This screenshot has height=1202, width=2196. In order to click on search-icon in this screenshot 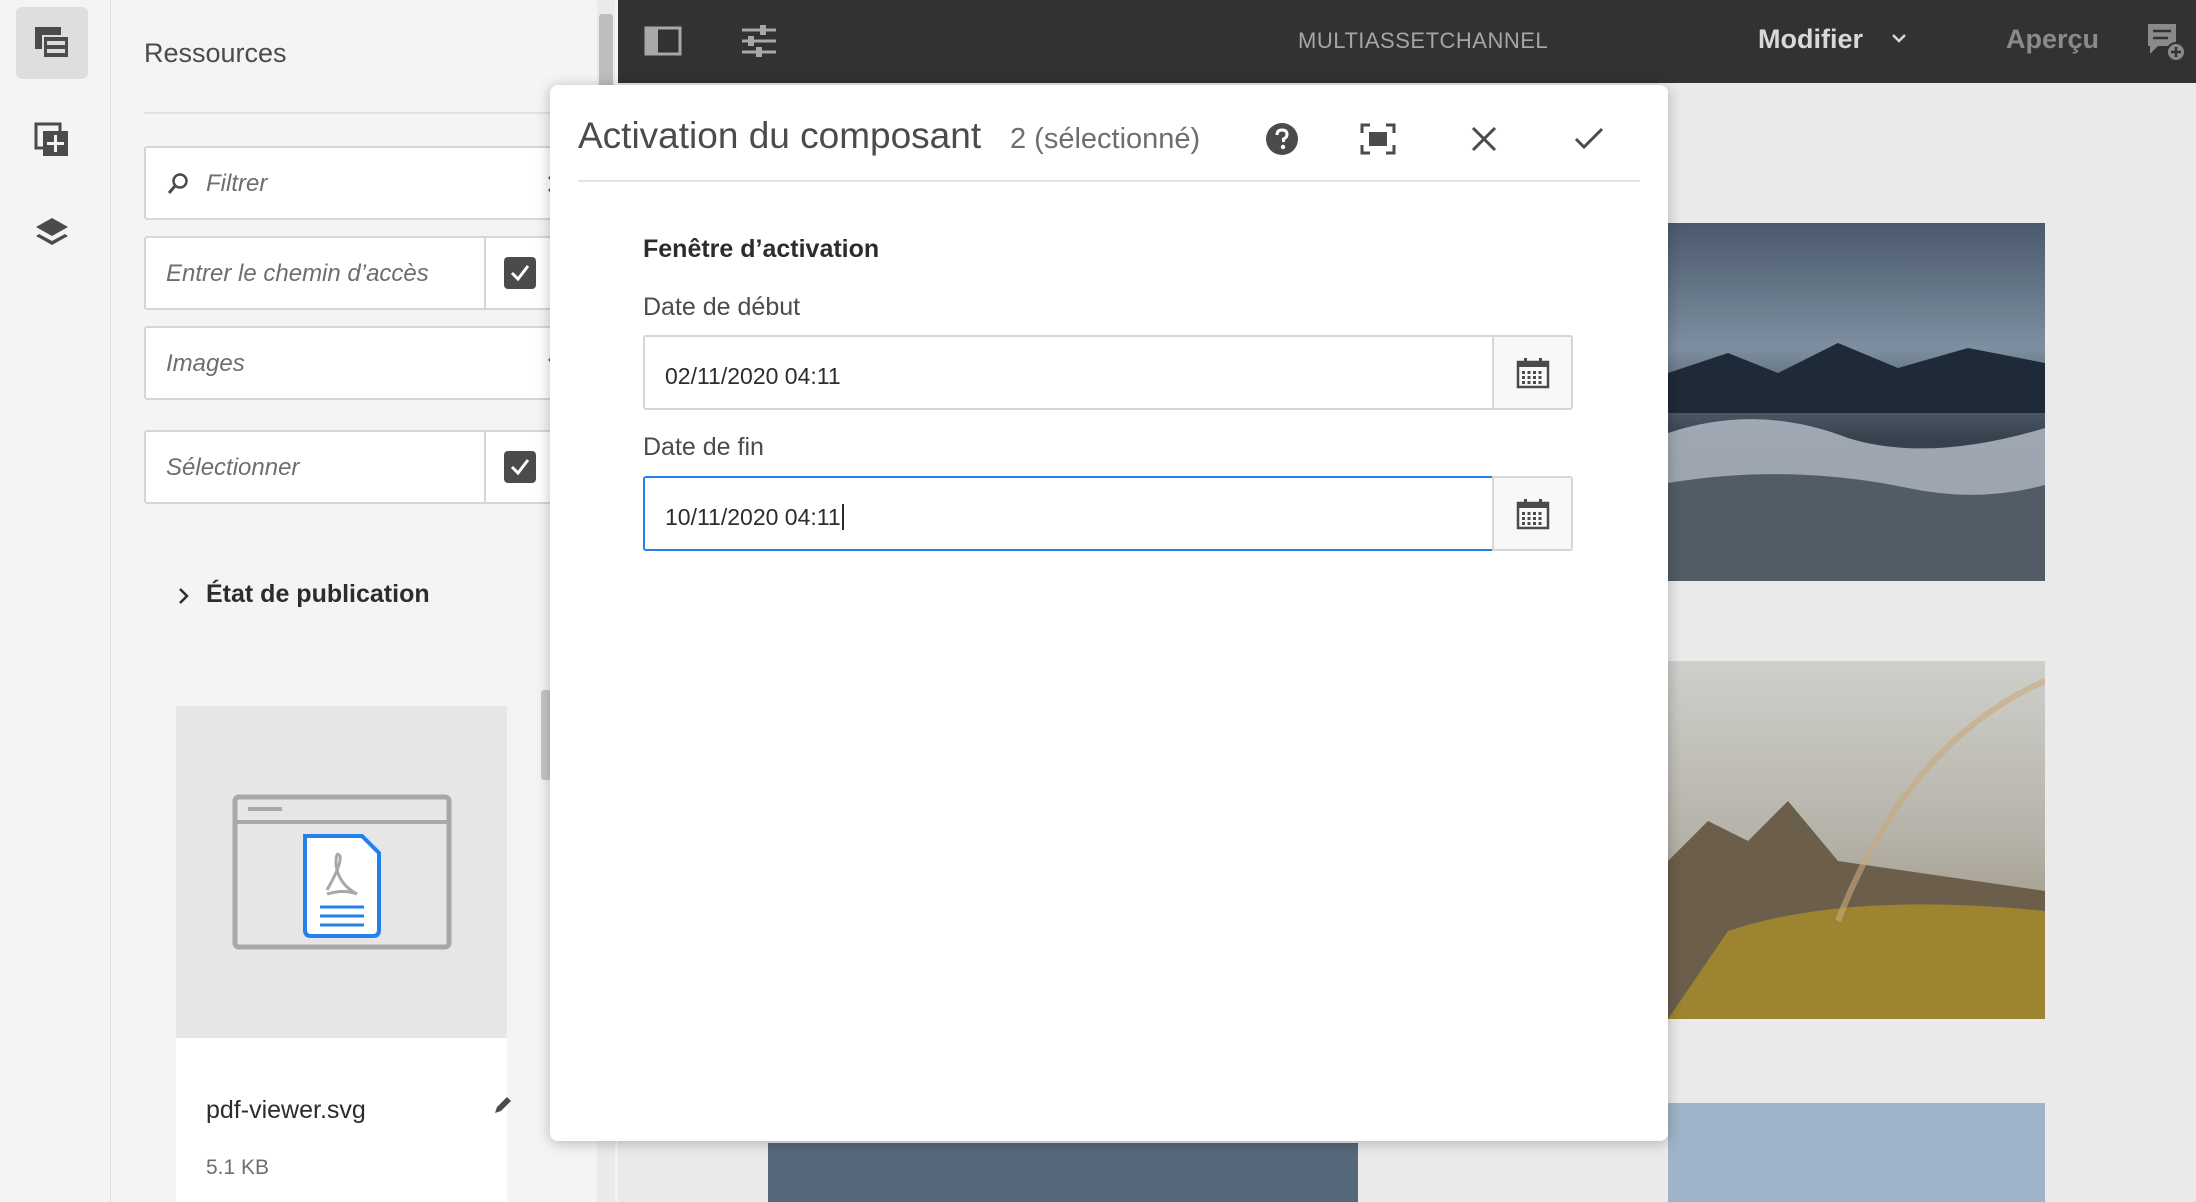, I will do `click(177, 183)`.